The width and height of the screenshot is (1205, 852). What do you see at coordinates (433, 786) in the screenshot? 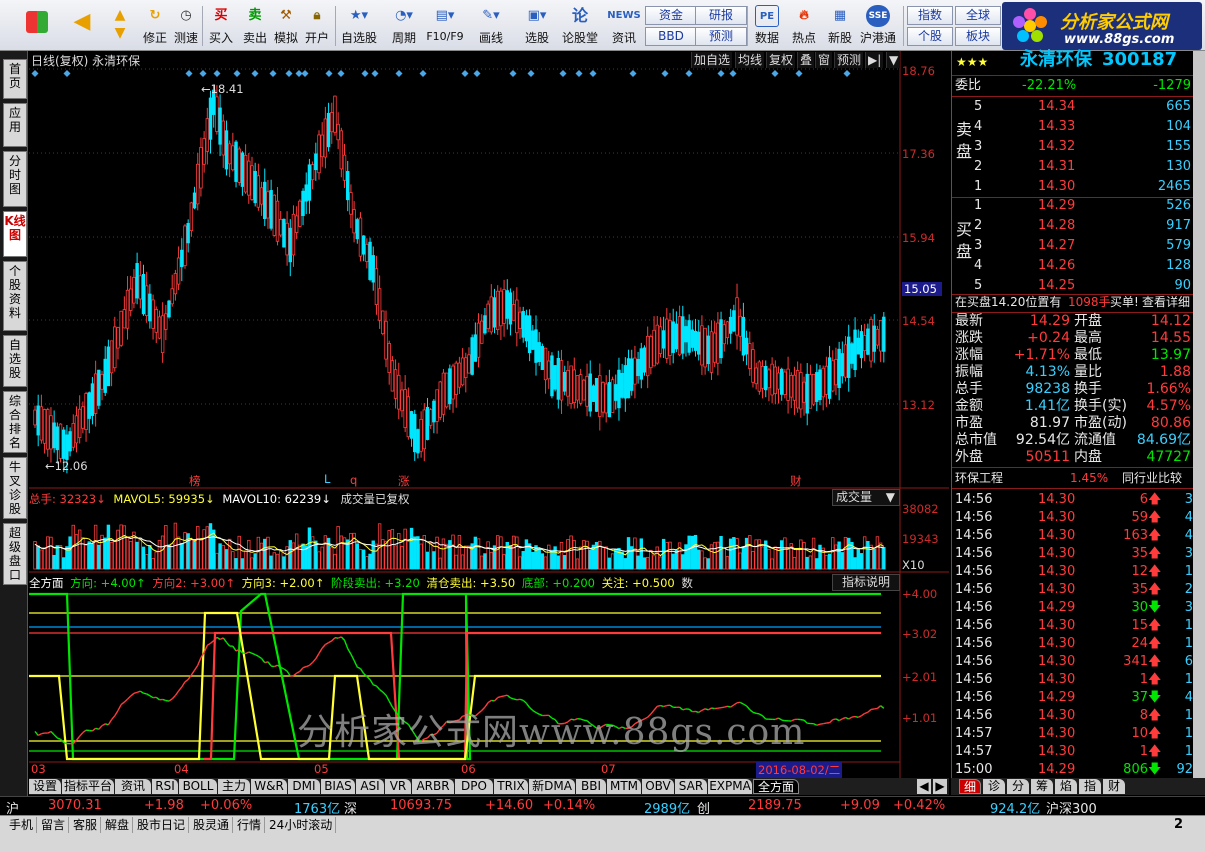
I see `indicator-tab: ARBR` at bounding box center [433, 786].